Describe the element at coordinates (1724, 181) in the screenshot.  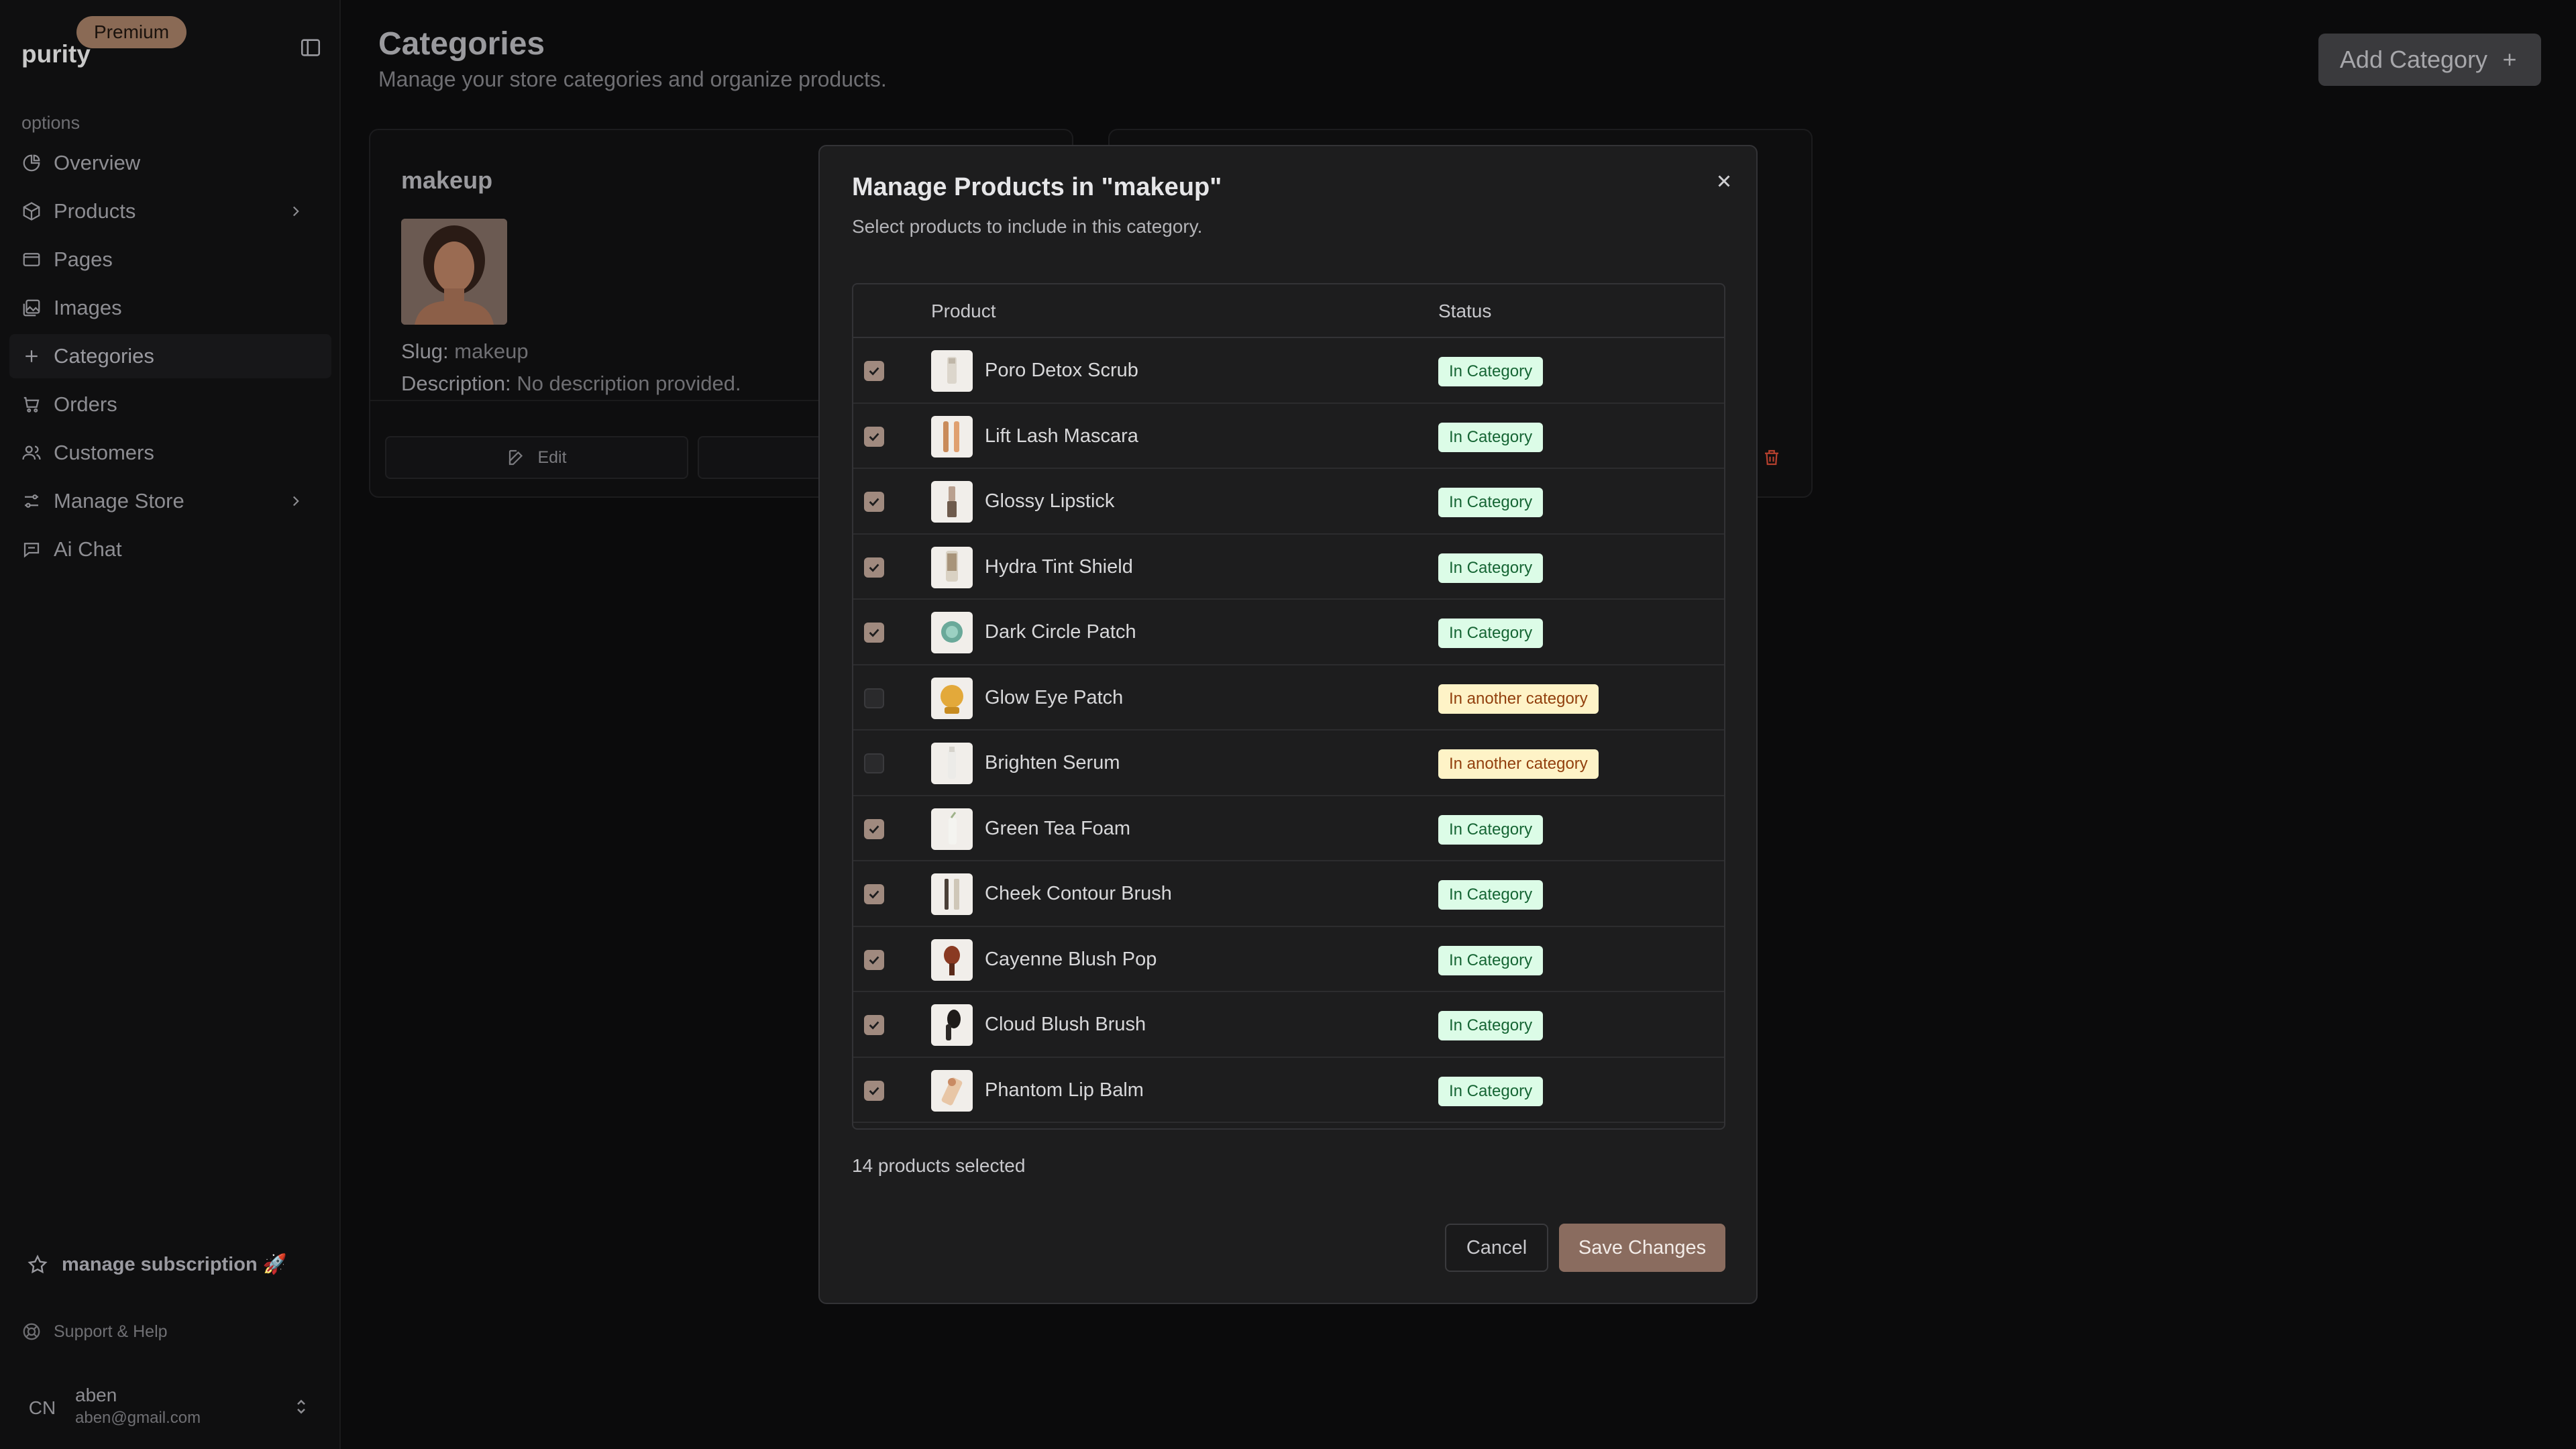
I see `close-icon` at that location.